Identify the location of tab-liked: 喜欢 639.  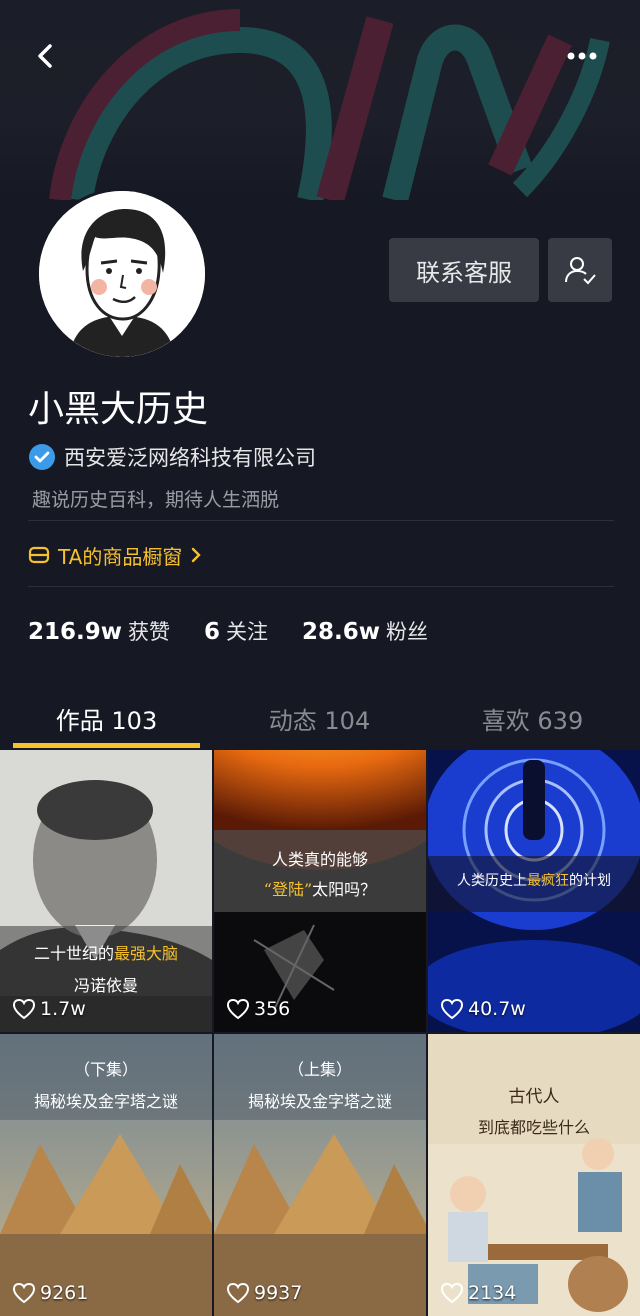
(532, 718).